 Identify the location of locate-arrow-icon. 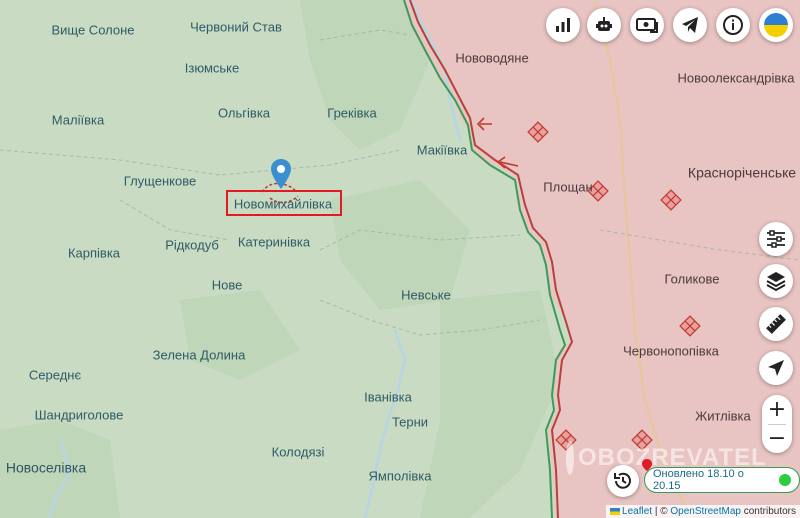
(776, 368).